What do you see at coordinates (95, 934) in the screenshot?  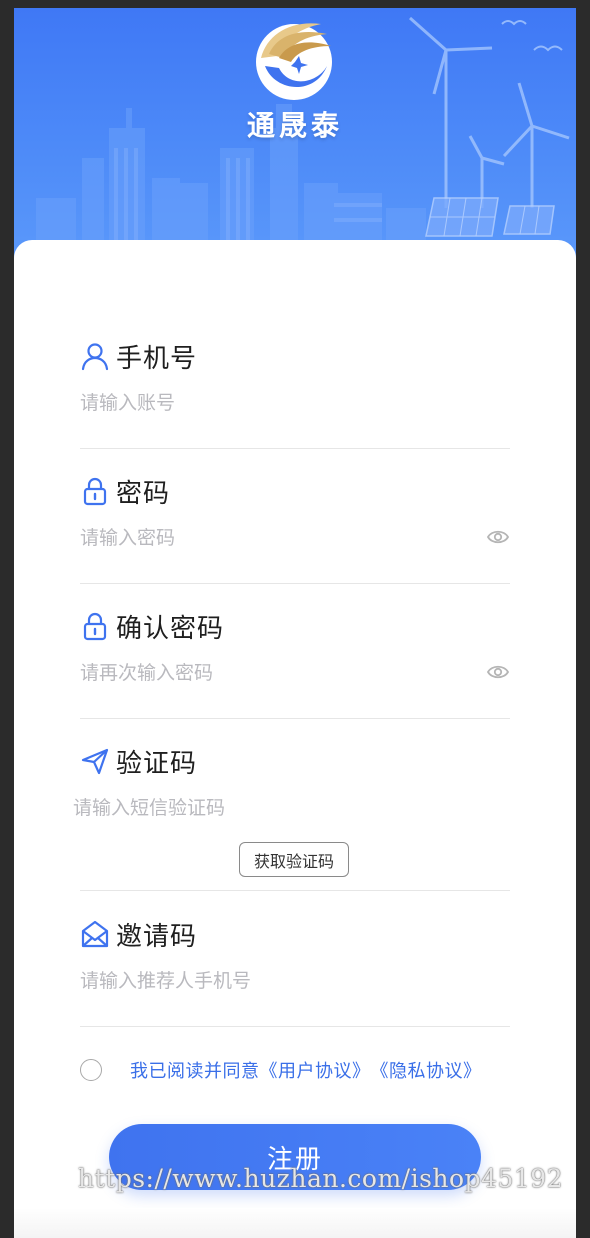 I see `envelope-icon` at bounding box center [95, 934].